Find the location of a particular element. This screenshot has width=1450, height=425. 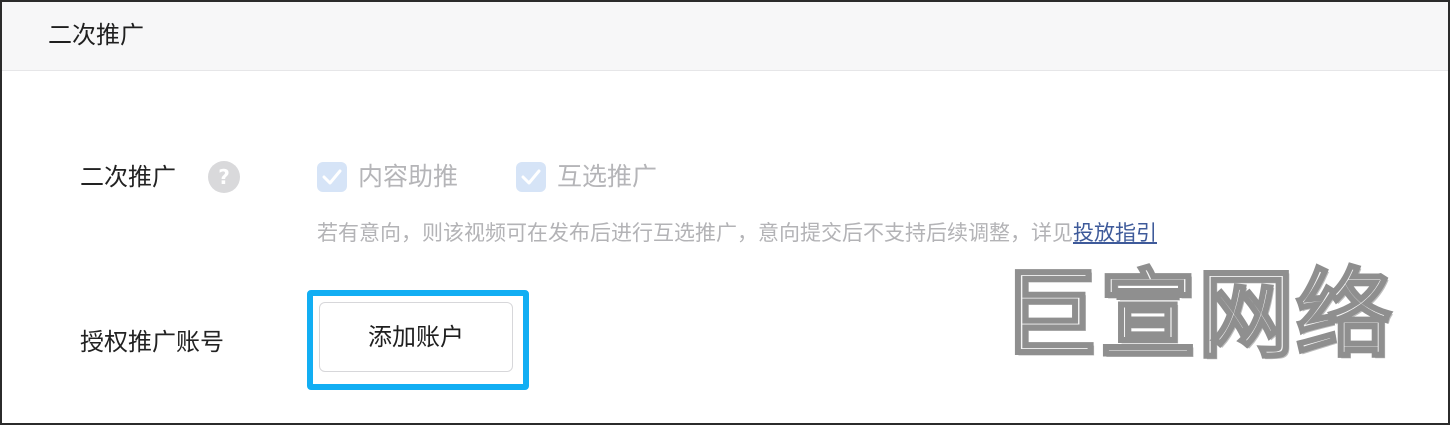

content-boost-checkbox is located at coordinates (332, 177).